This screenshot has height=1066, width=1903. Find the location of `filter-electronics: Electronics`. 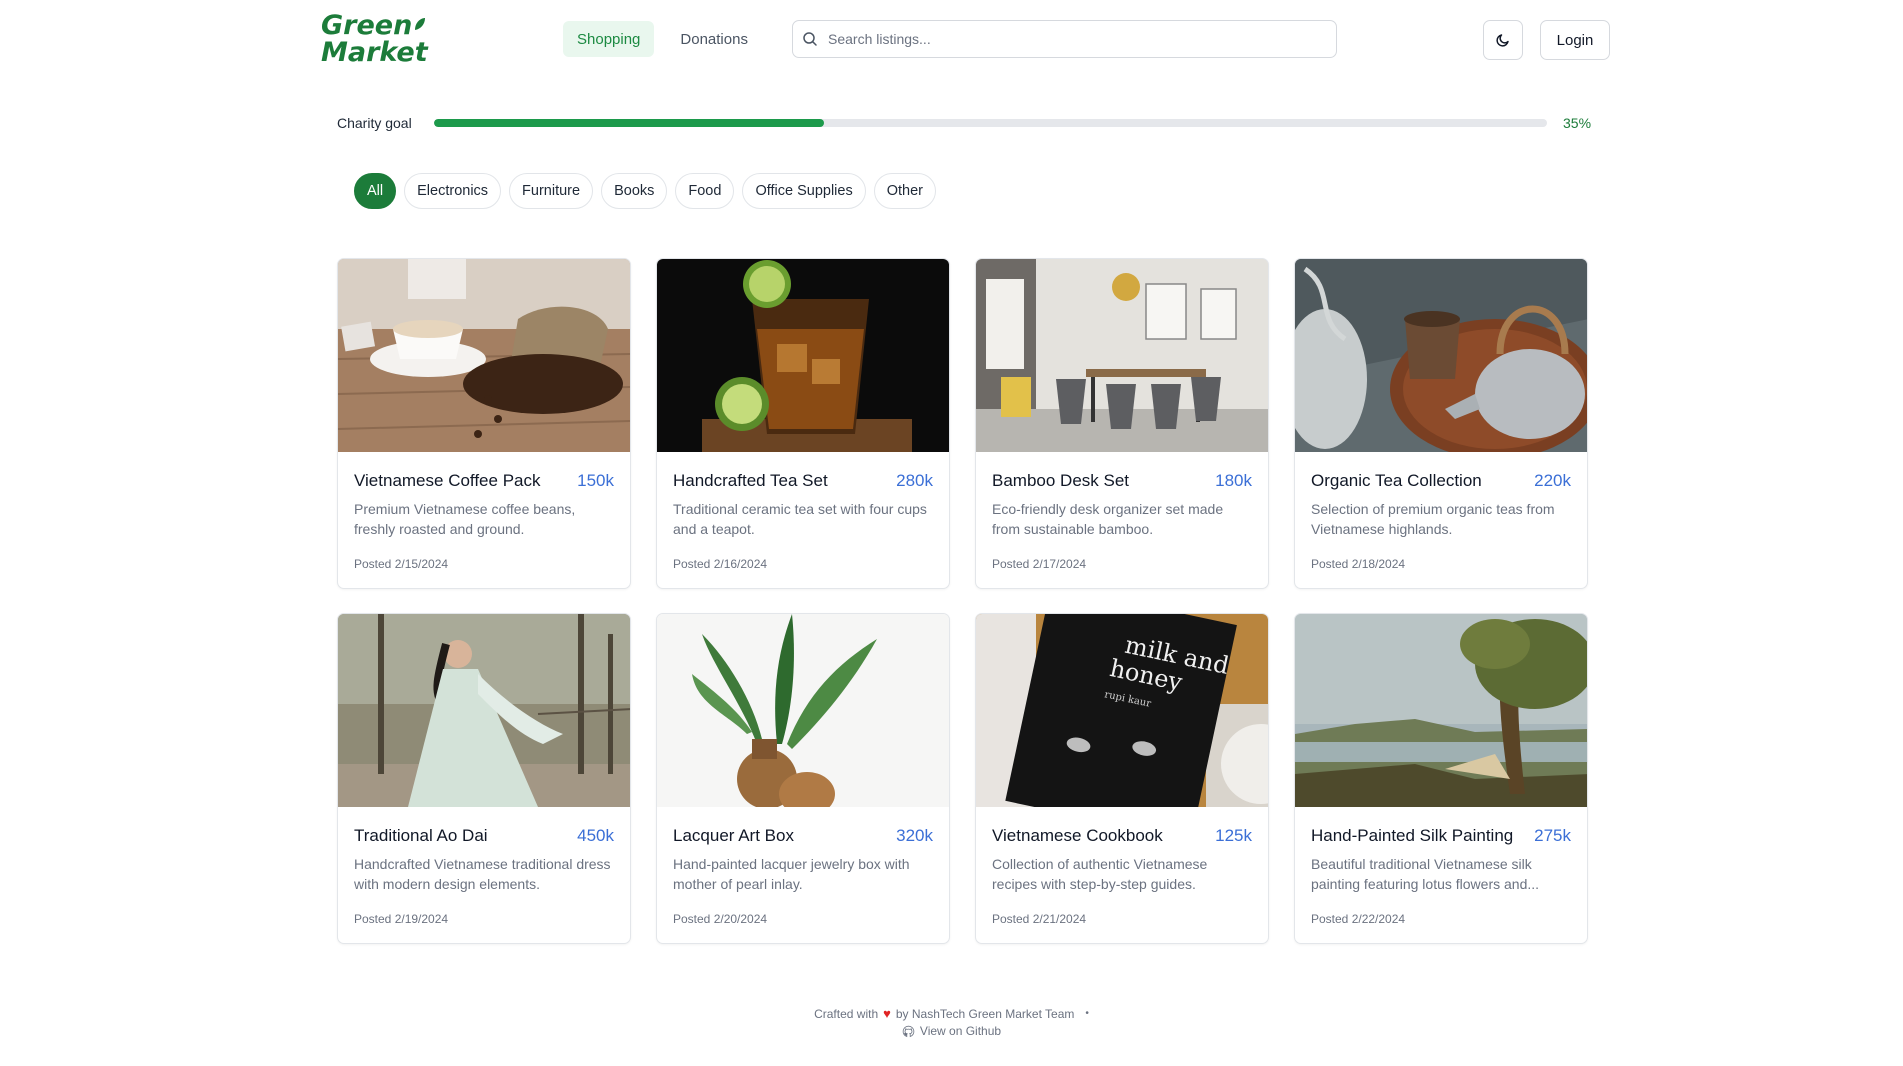

filter-electronics: Electronics is located at coordinates (453, 191).